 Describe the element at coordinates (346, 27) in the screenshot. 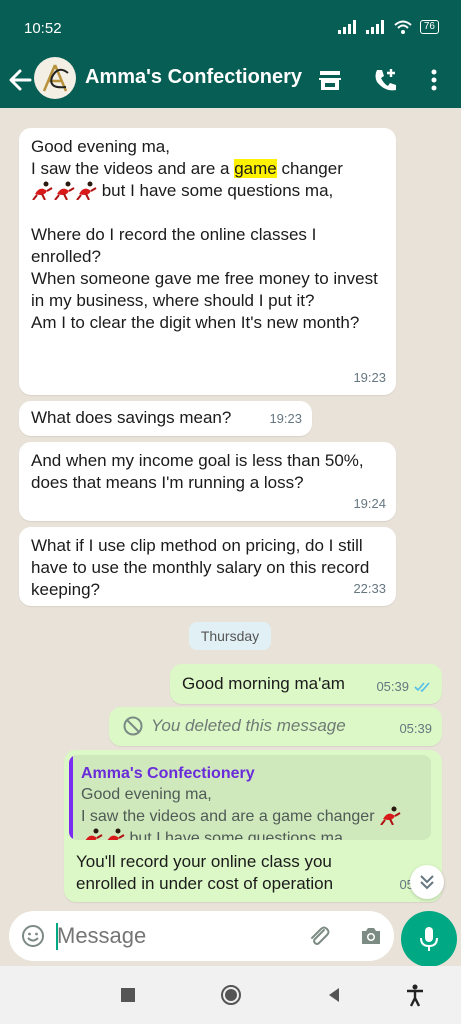

I see `signal-icon` at that location.